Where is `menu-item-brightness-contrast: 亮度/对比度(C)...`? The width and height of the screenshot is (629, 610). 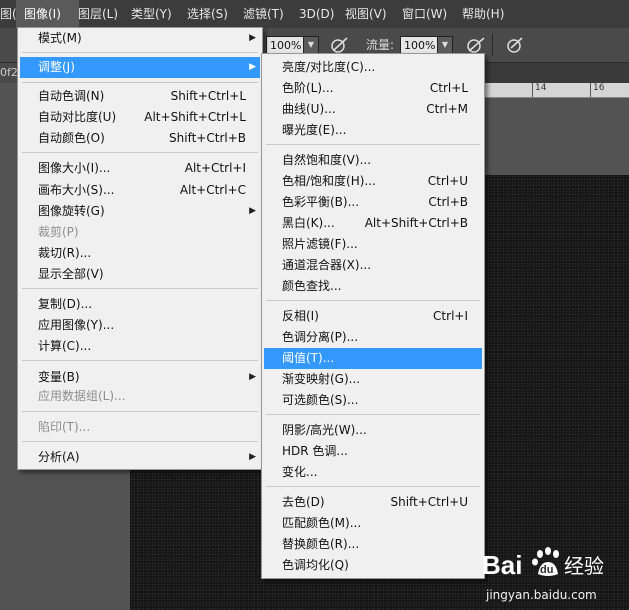 menu-item-brightness-contrast: 亮度/对比度(C)... is located at coordinates (373, 67).